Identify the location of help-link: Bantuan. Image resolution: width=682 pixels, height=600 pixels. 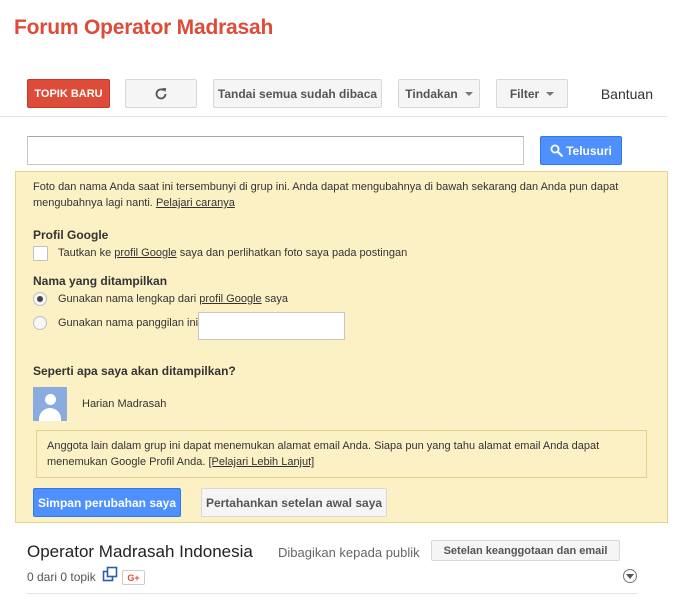
(627, 94).